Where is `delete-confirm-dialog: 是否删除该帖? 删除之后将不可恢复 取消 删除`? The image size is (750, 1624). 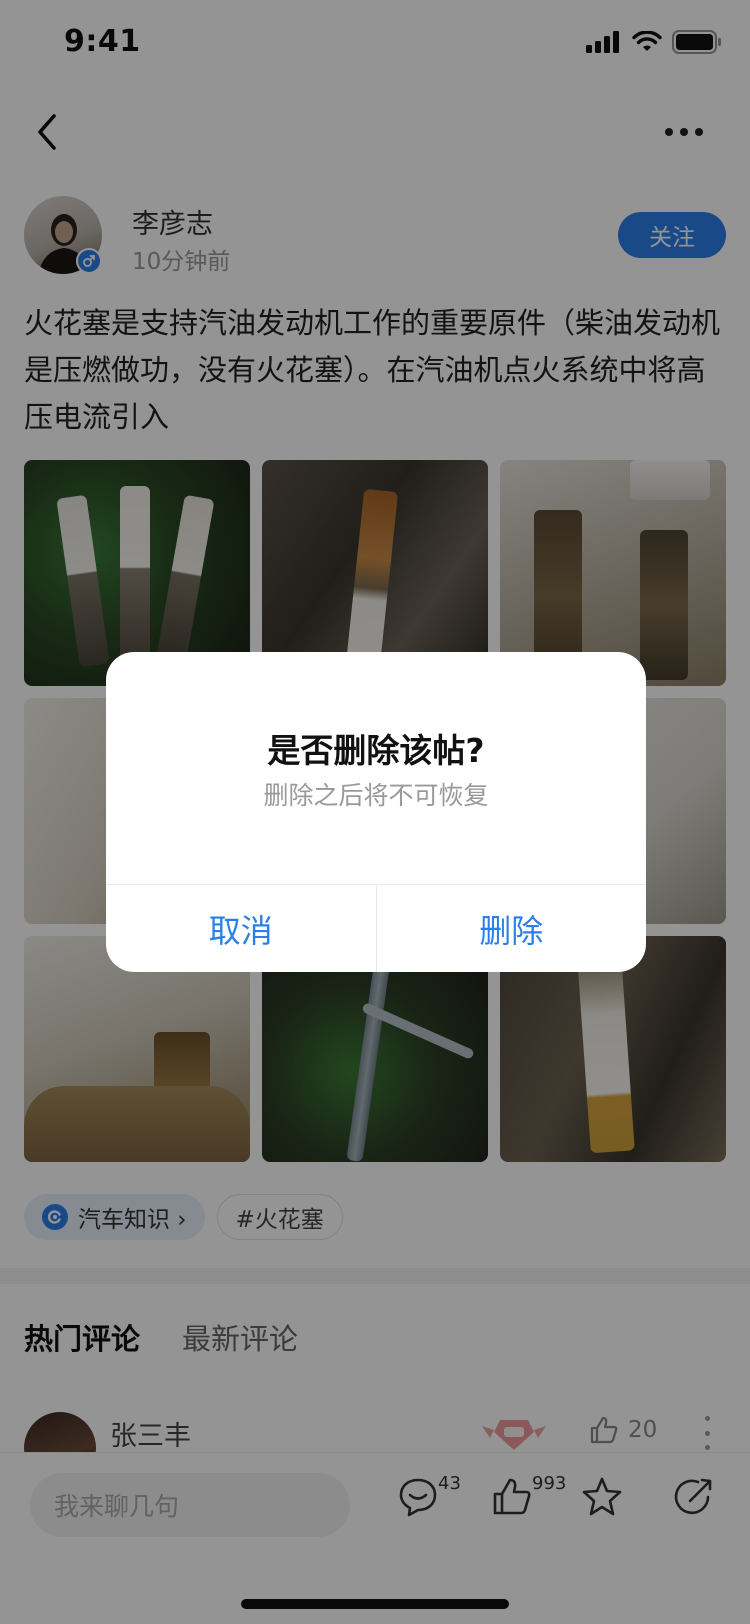
delete-confirm-dialog: 是否删除该帖? 删除之后将不可恢复 取消 删除 is located at coordinates (376, 812).